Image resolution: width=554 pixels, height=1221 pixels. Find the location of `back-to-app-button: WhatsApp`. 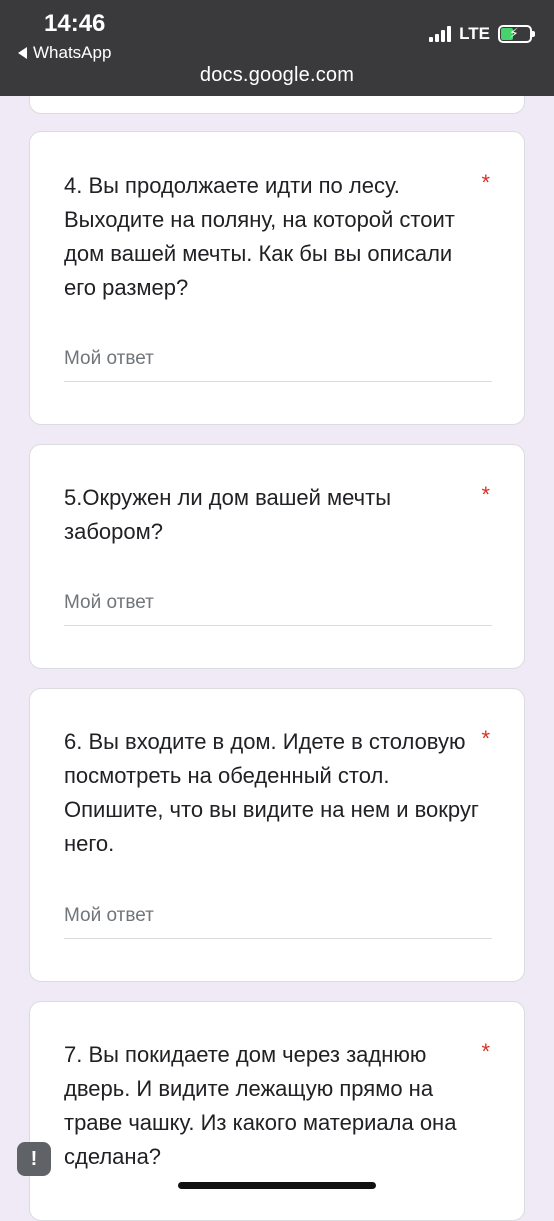

back-to-app-button: WhatsApp is located at coordinates (64, 53).